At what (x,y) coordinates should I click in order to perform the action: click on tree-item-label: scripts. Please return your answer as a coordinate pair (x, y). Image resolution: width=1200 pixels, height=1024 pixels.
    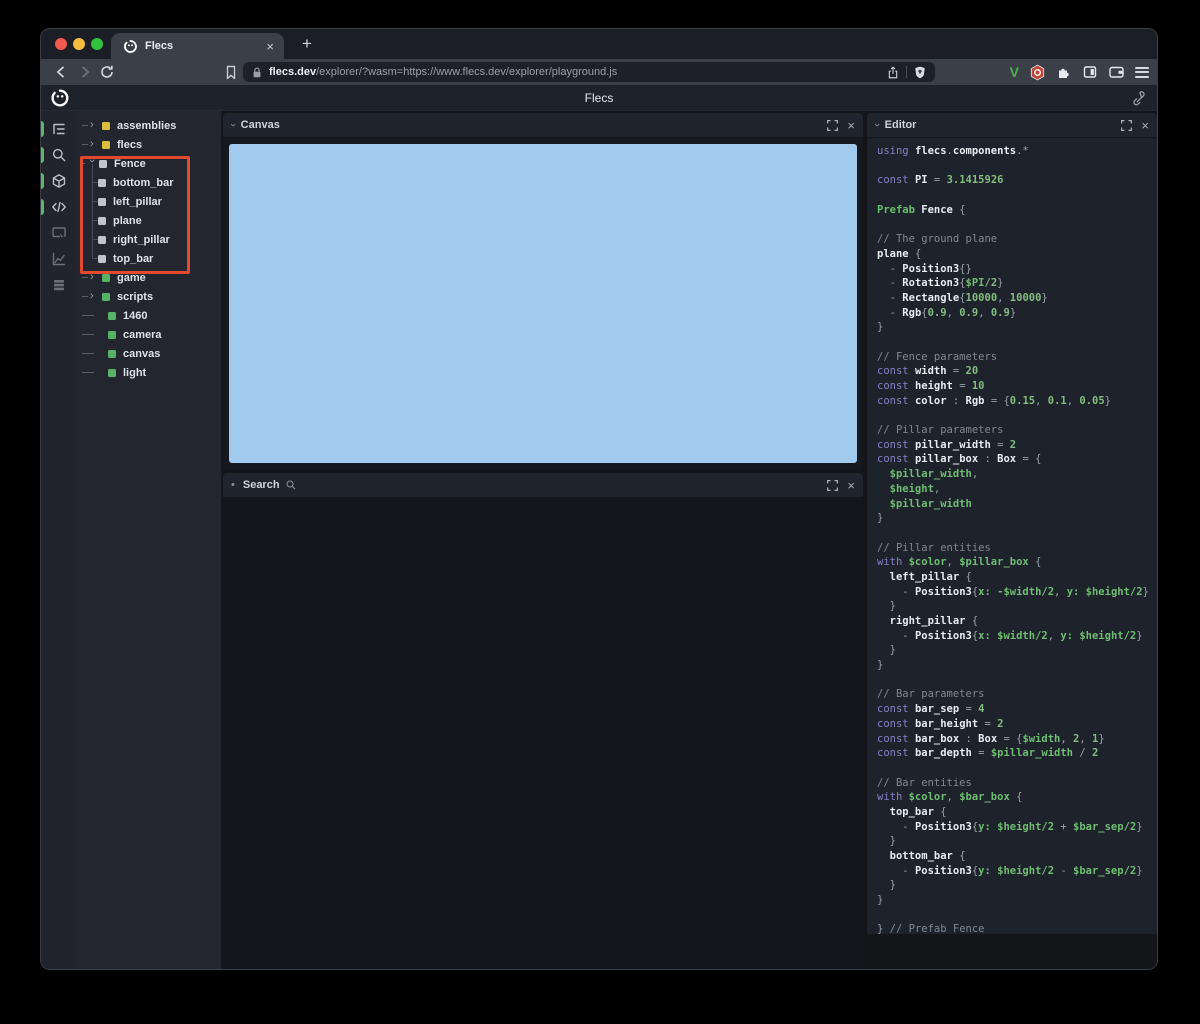
    Looking at the image, I should click on (135, 296).